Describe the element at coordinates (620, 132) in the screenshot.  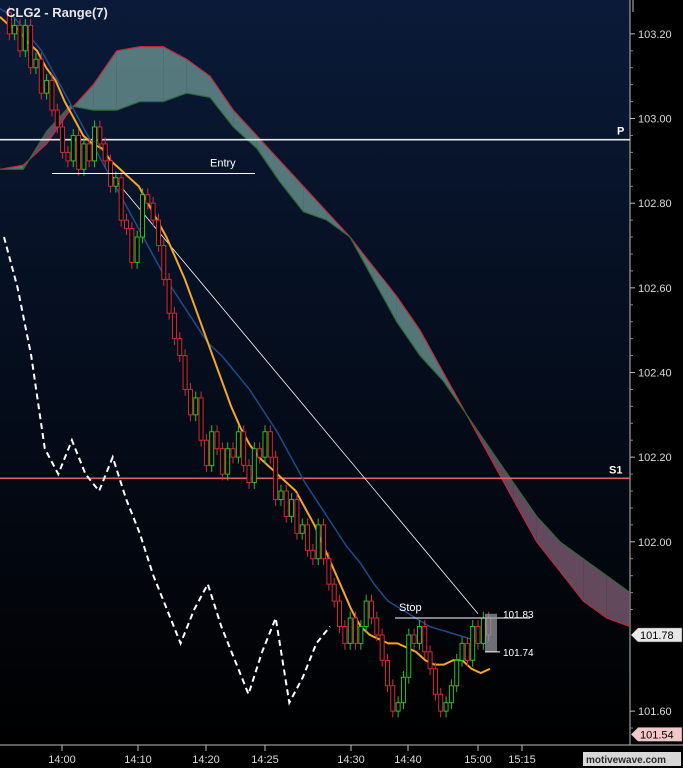
I see `level-label-0: P` at that location.